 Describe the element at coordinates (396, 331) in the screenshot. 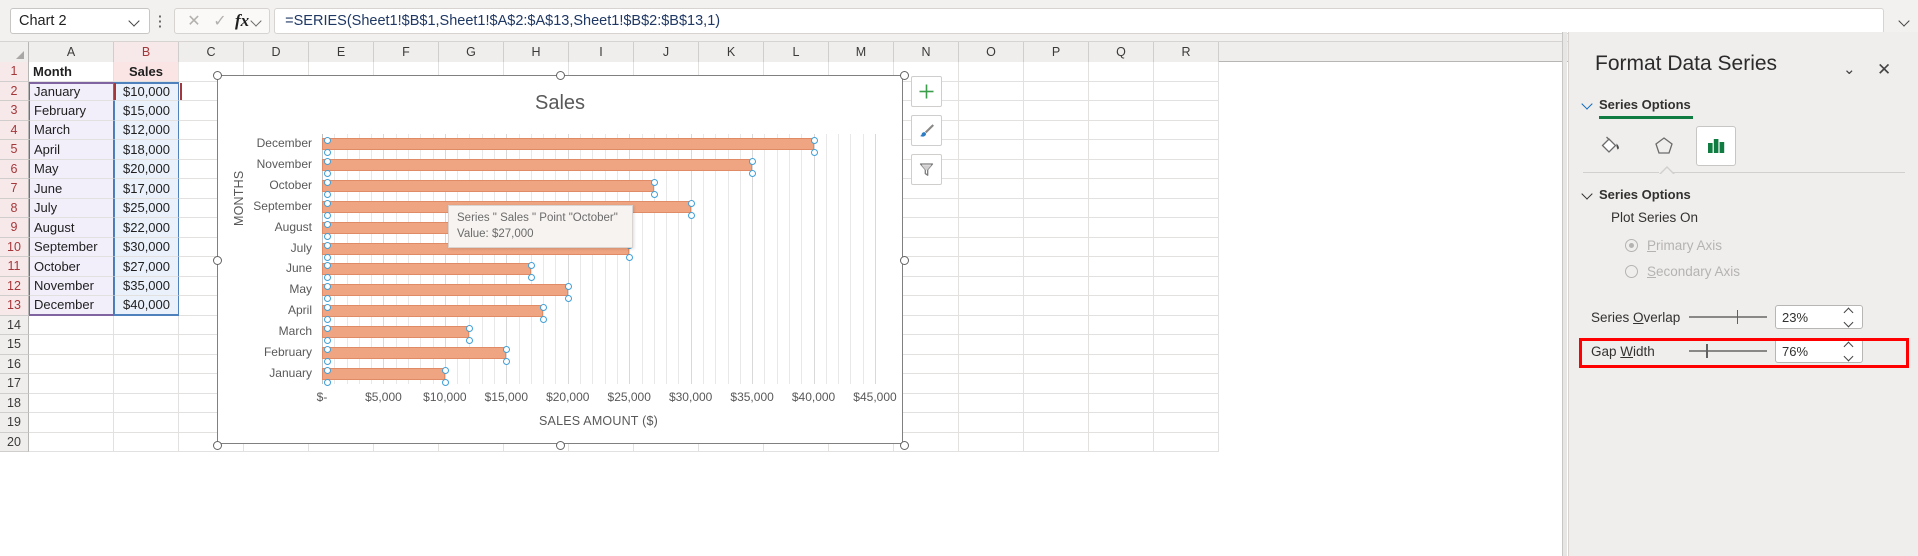

I see `bar-march` at that location.